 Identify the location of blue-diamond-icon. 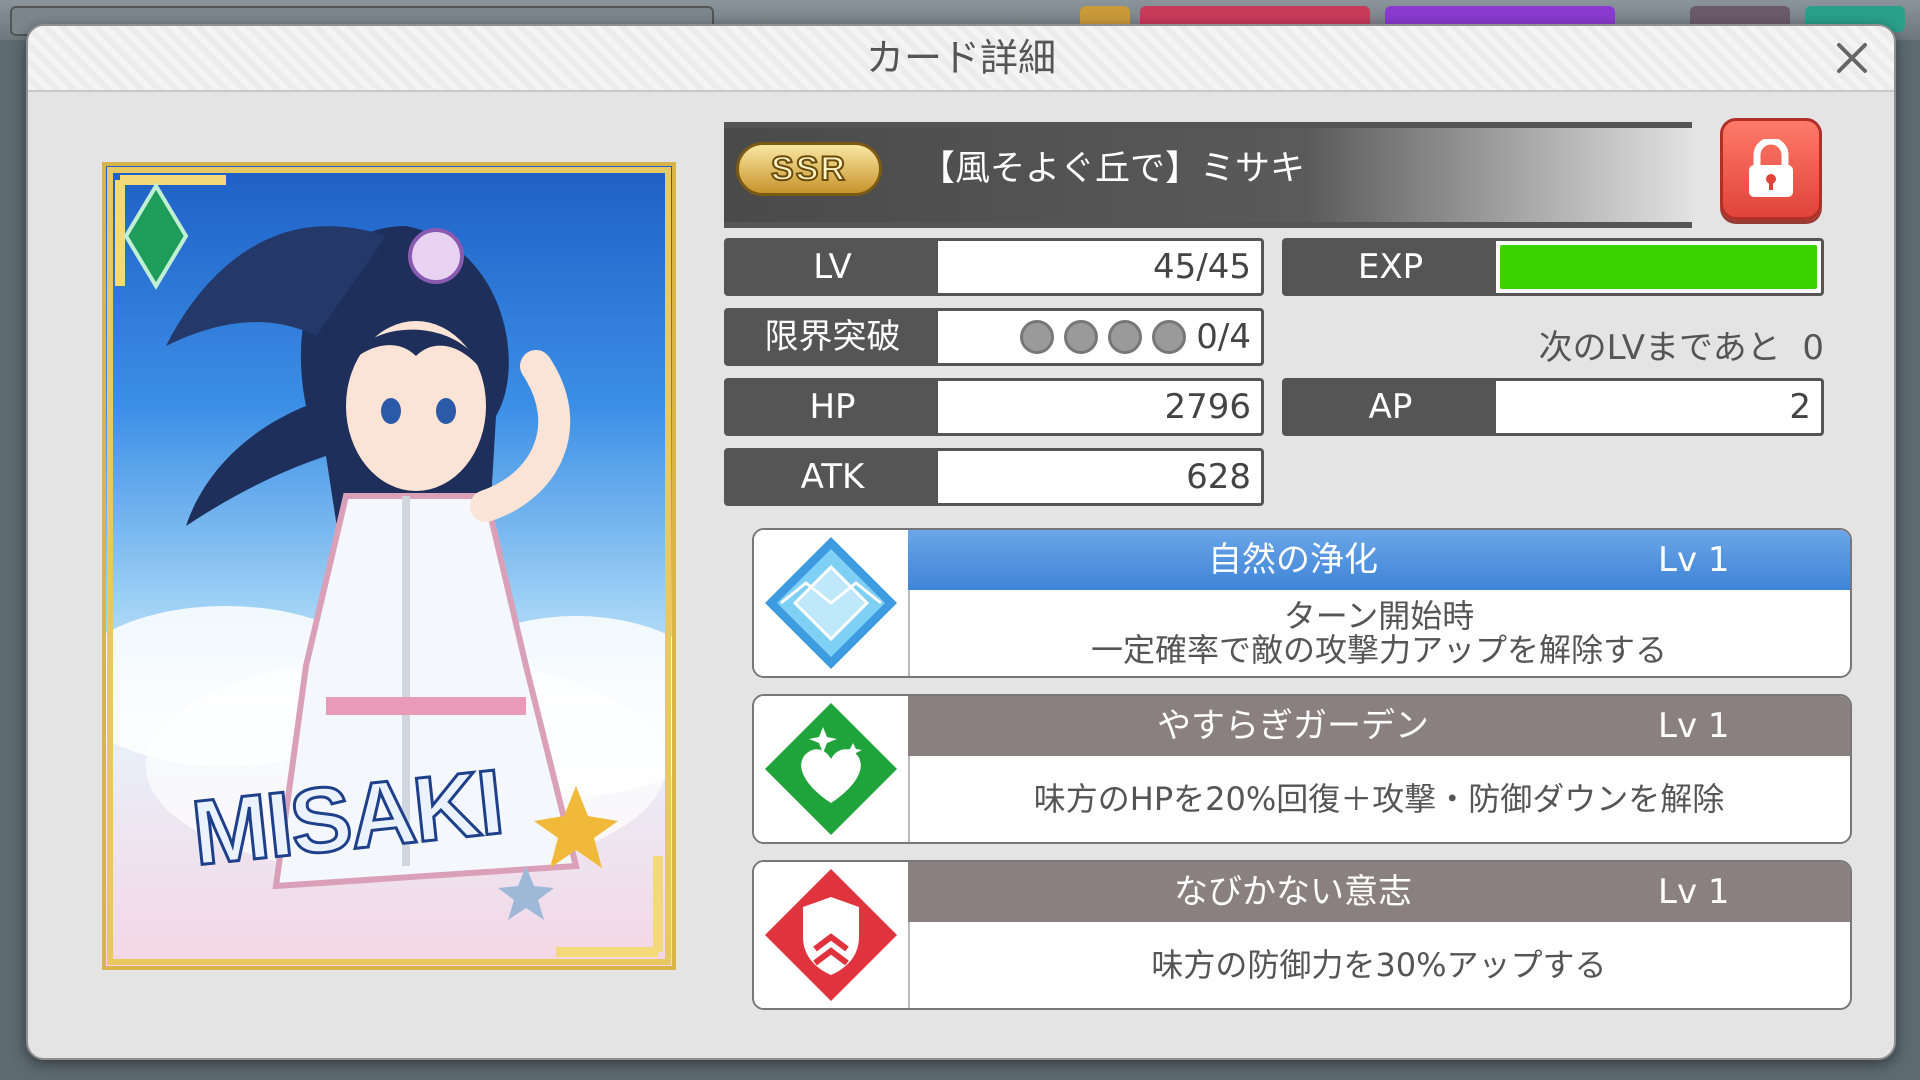
(831, 603).